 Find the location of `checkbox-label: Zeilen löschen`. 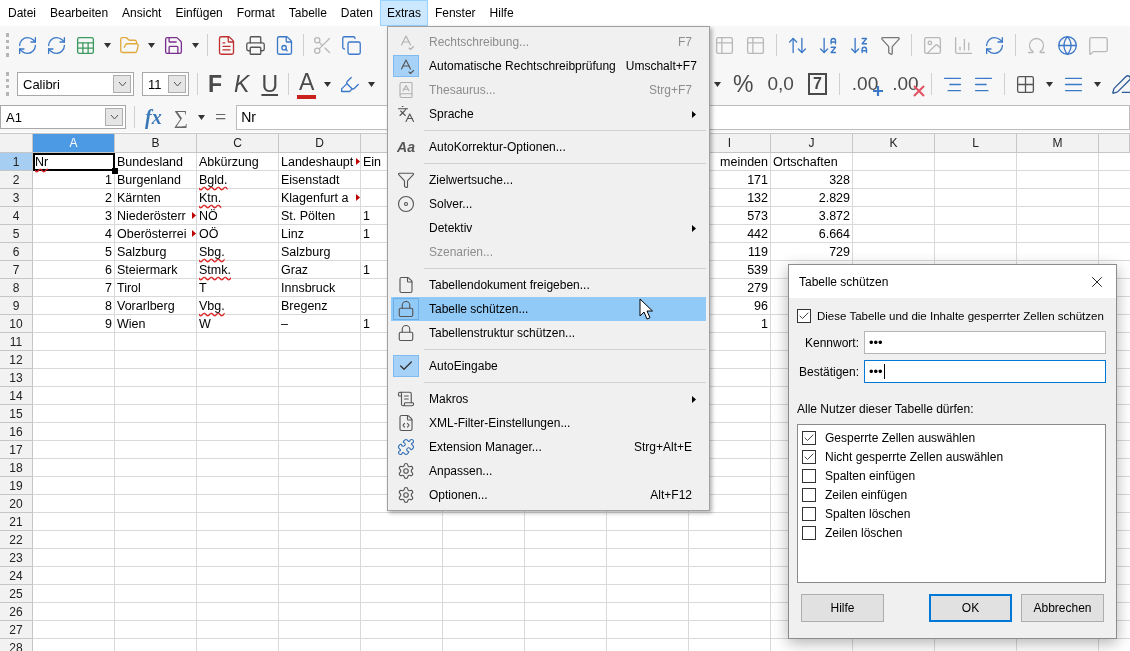

checkbox-label: Zeilen löschen is located at coordinates (864, 532).